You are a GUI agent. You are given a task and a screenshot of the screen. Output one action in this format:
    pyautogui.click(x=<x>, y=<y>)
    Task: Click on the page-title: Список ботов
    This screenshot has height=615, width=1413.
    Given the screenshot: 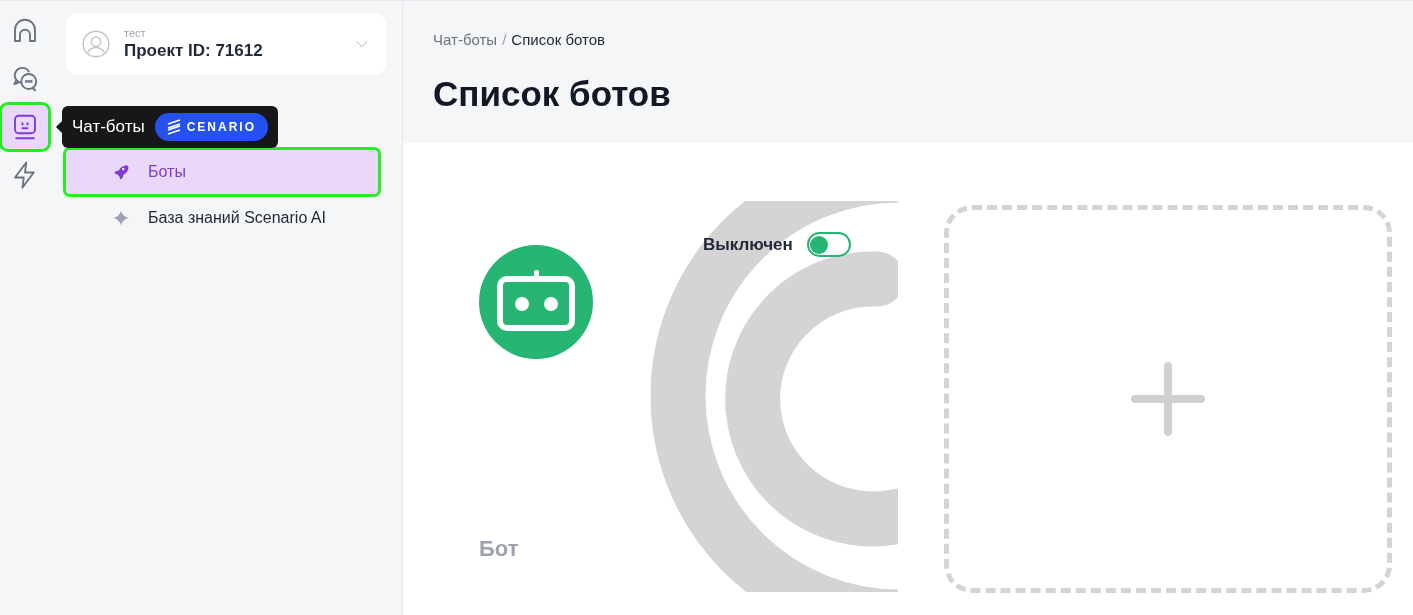 What is the action you would take?
    pyautogui.click(x=552, y=93)
    